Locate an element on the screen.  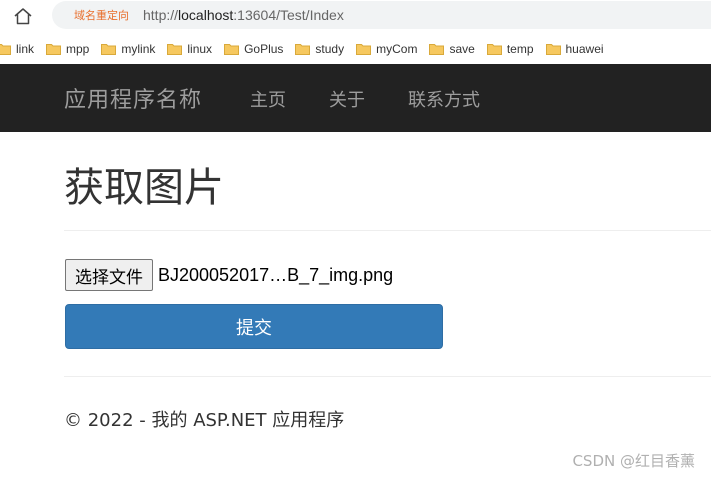
bookmark-item: huawei is located at coordinates (574, 49).